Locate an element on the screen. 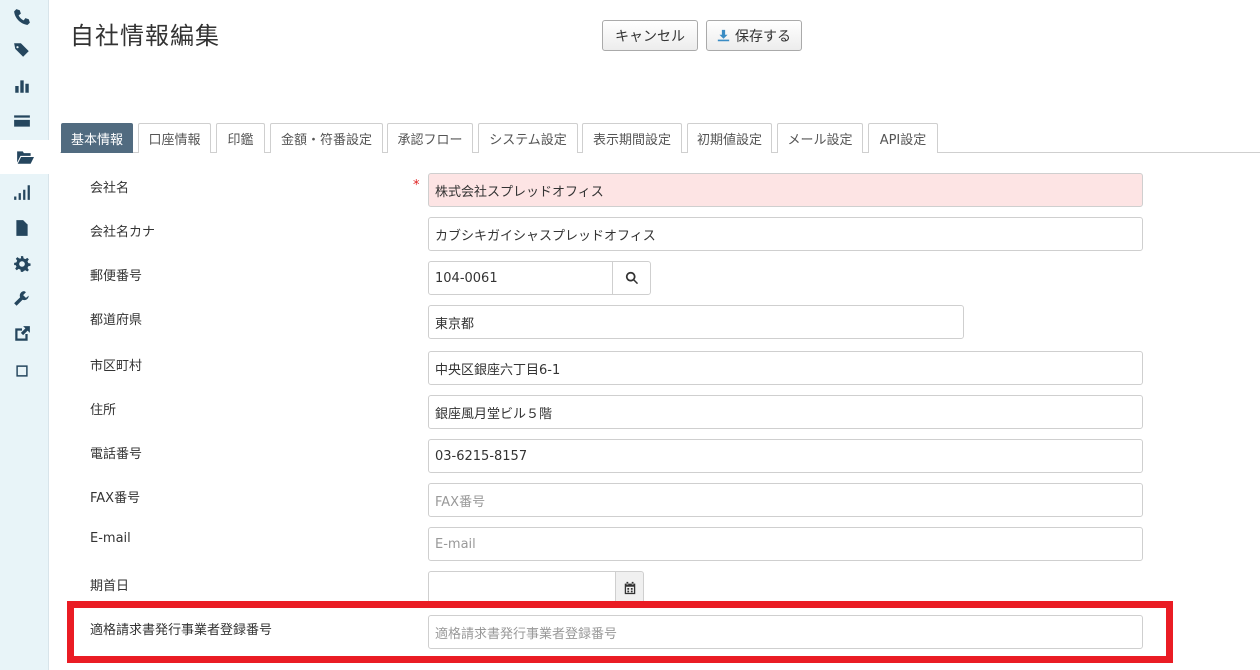  address-field: 銀座風月堂ビル５階 is located at coordinates (785, 412).